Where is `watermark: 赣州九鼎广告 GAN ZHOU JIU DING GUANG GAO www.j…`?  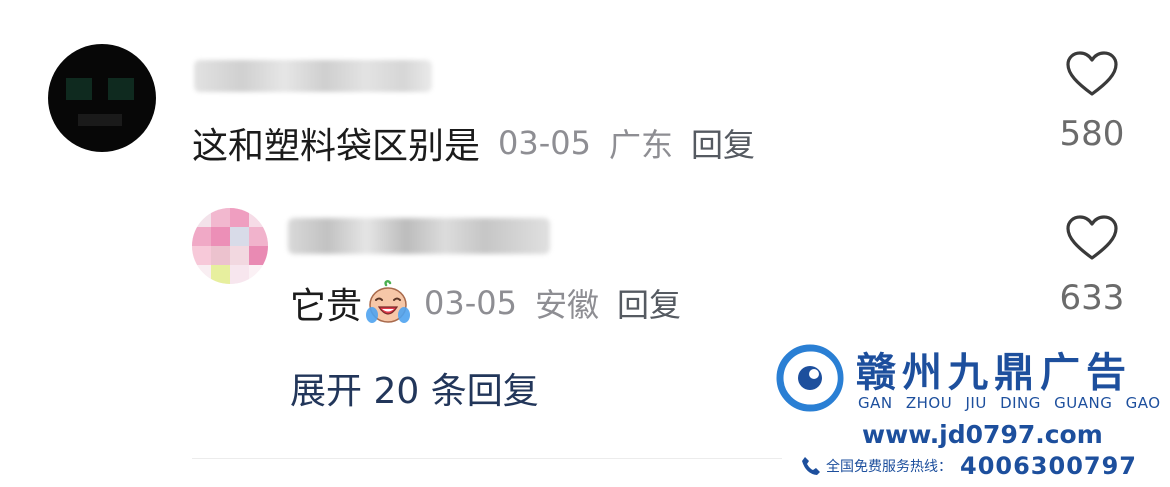
watermark: 赣州九鼎广告 GAN ZHOU JIU DING GUANG GAO www.j… is located at coordinates (971, 411).